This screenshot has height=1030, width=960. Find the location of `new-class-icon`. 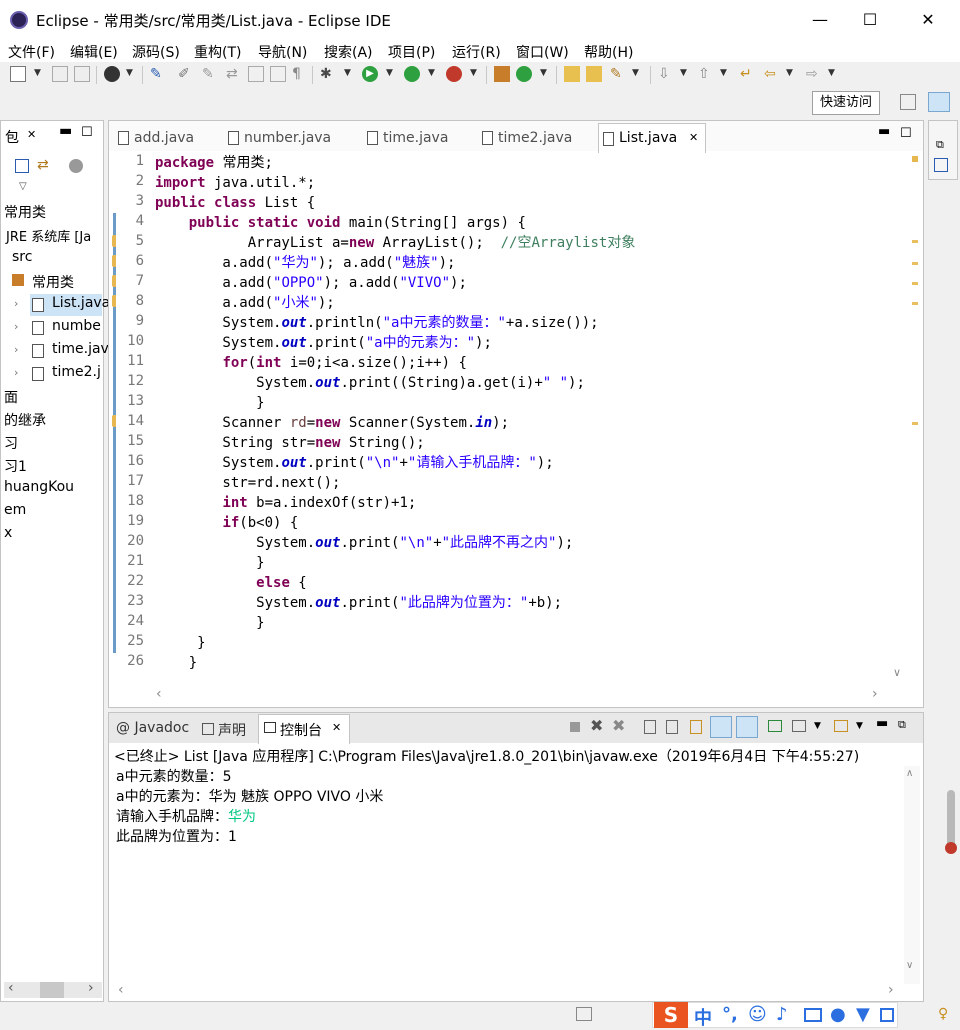

new-class-icon is located at coordinates (524, 74).